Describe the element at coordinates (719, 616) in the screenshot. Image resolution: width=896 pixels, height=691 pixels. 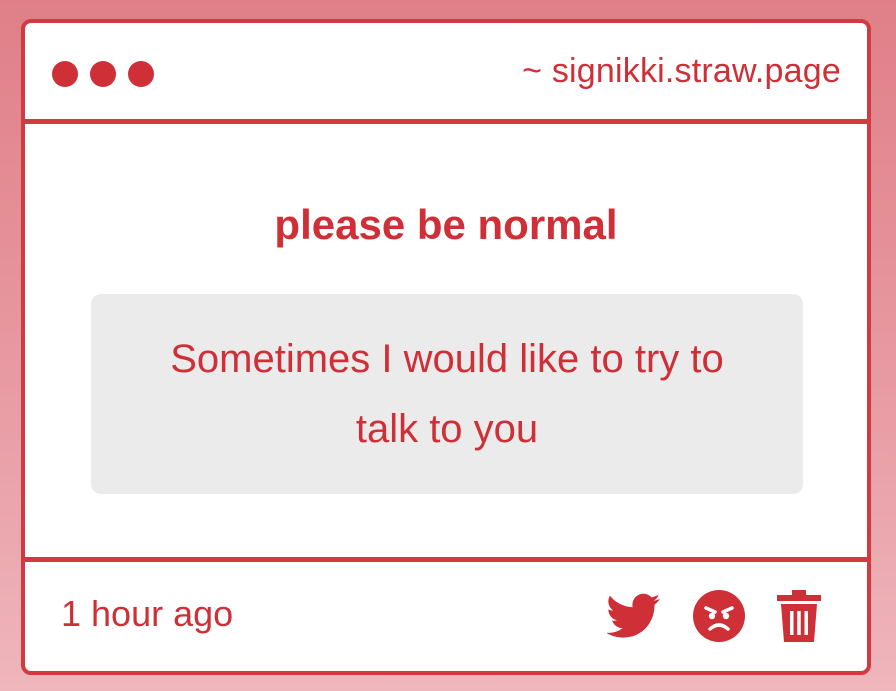
I see `angry-face-icon` at that location.